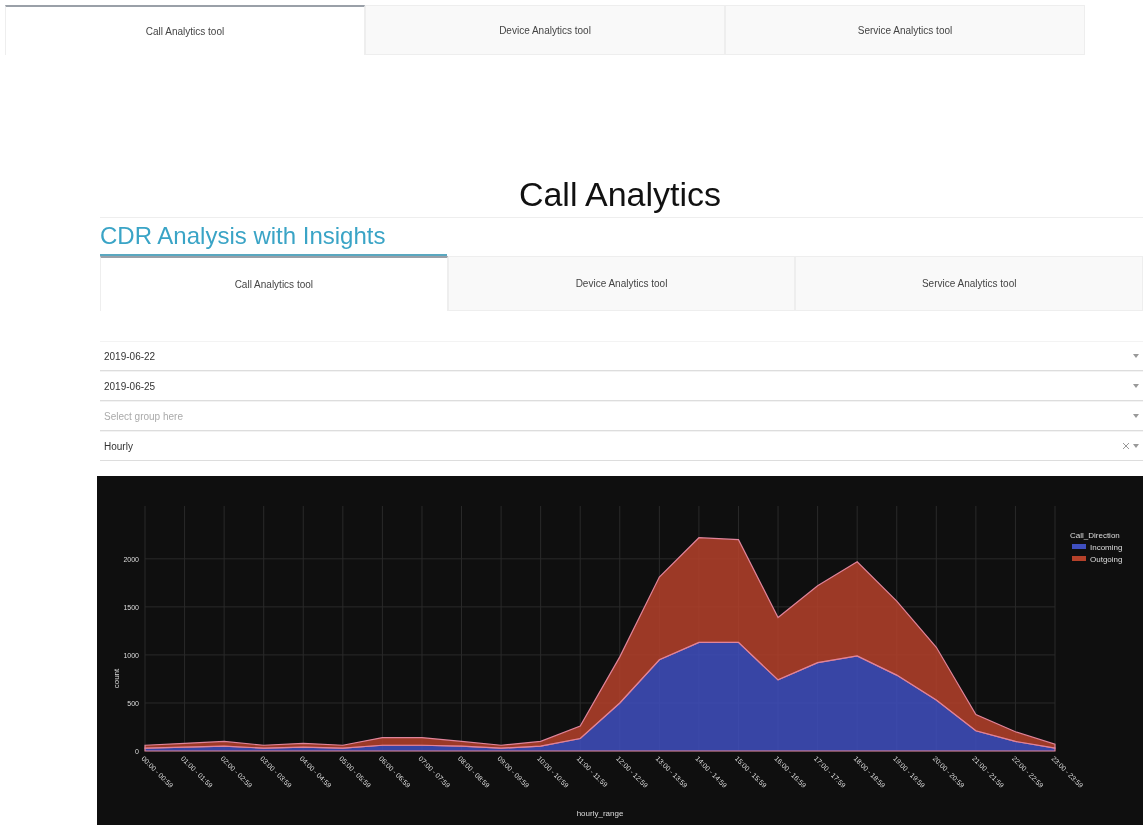  Describe the element at coordinates (1126, 446) in the screenshot. I see `clear-icon` at that location.